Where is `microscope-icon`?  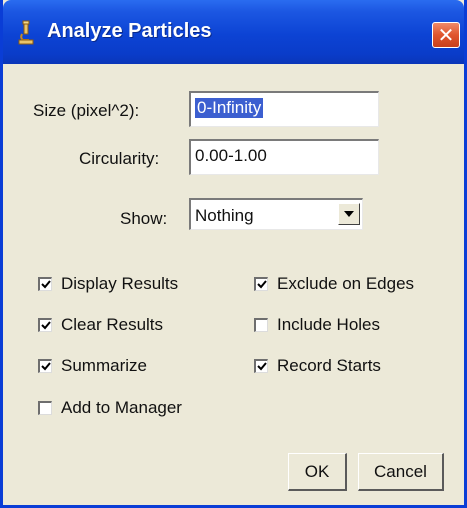 microscope-icon is located at coordinates (26, 33).